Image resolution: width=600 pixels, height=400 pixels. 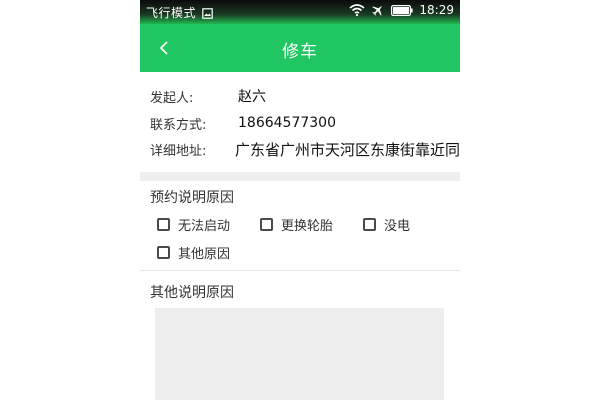 What do you see at coordinates (300, 52) in the screenshot?
I see `page-title: 修车` at bounding box center [300, 52].